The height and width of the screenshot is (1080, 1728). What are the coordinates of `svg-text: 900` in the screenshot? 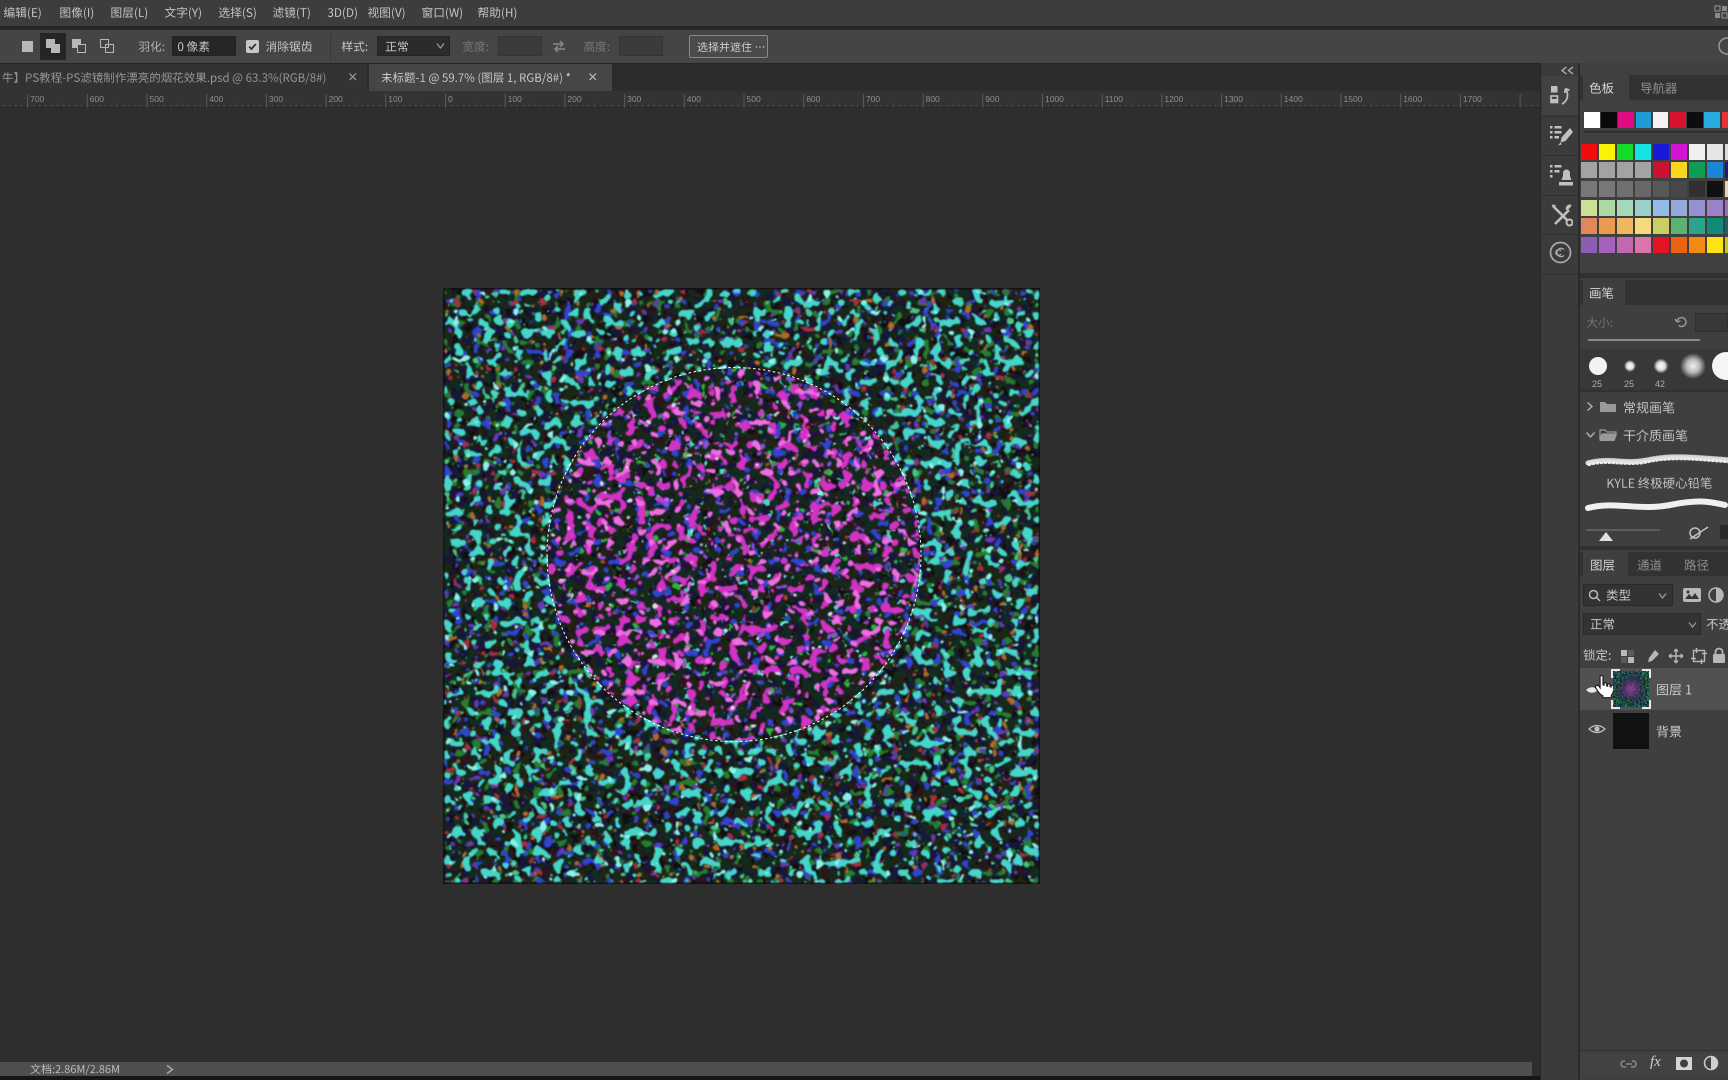 It's located at (992, 99).